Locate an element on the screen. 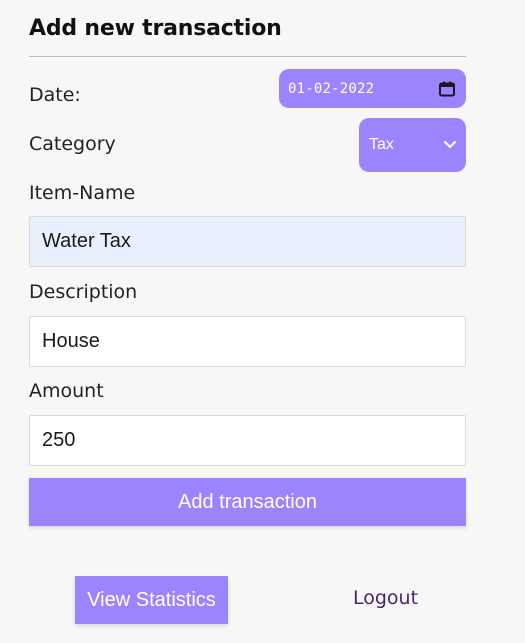 This screenshot has height=643, width=525. item-name-value: Water Tax is located at coordinates (86, 241).